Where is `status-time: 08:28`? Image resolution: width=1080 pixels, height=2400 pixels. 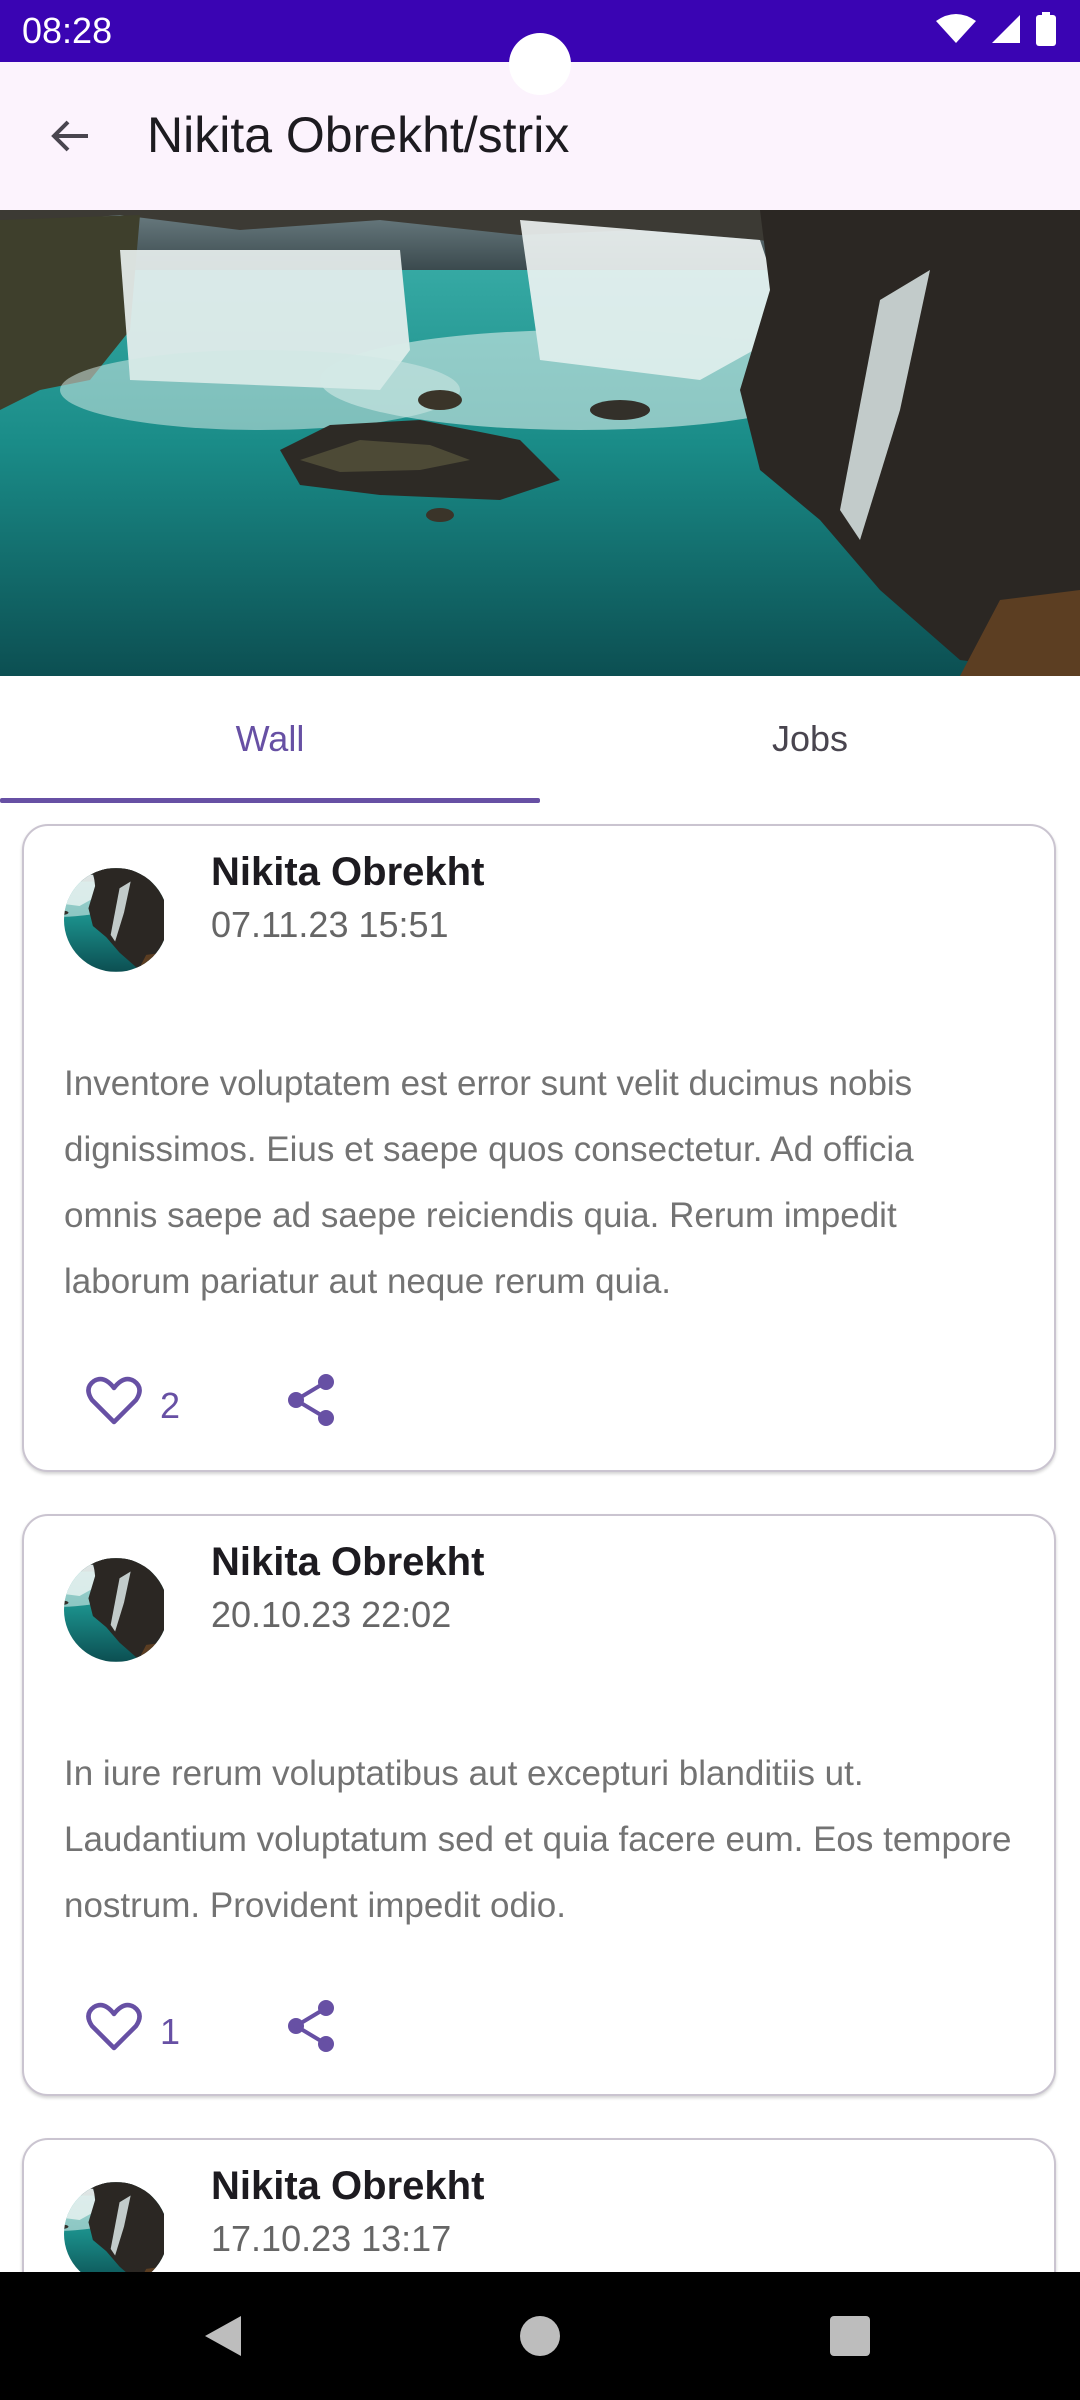
status-time: 08:28 is located at coordinates (67, 30).